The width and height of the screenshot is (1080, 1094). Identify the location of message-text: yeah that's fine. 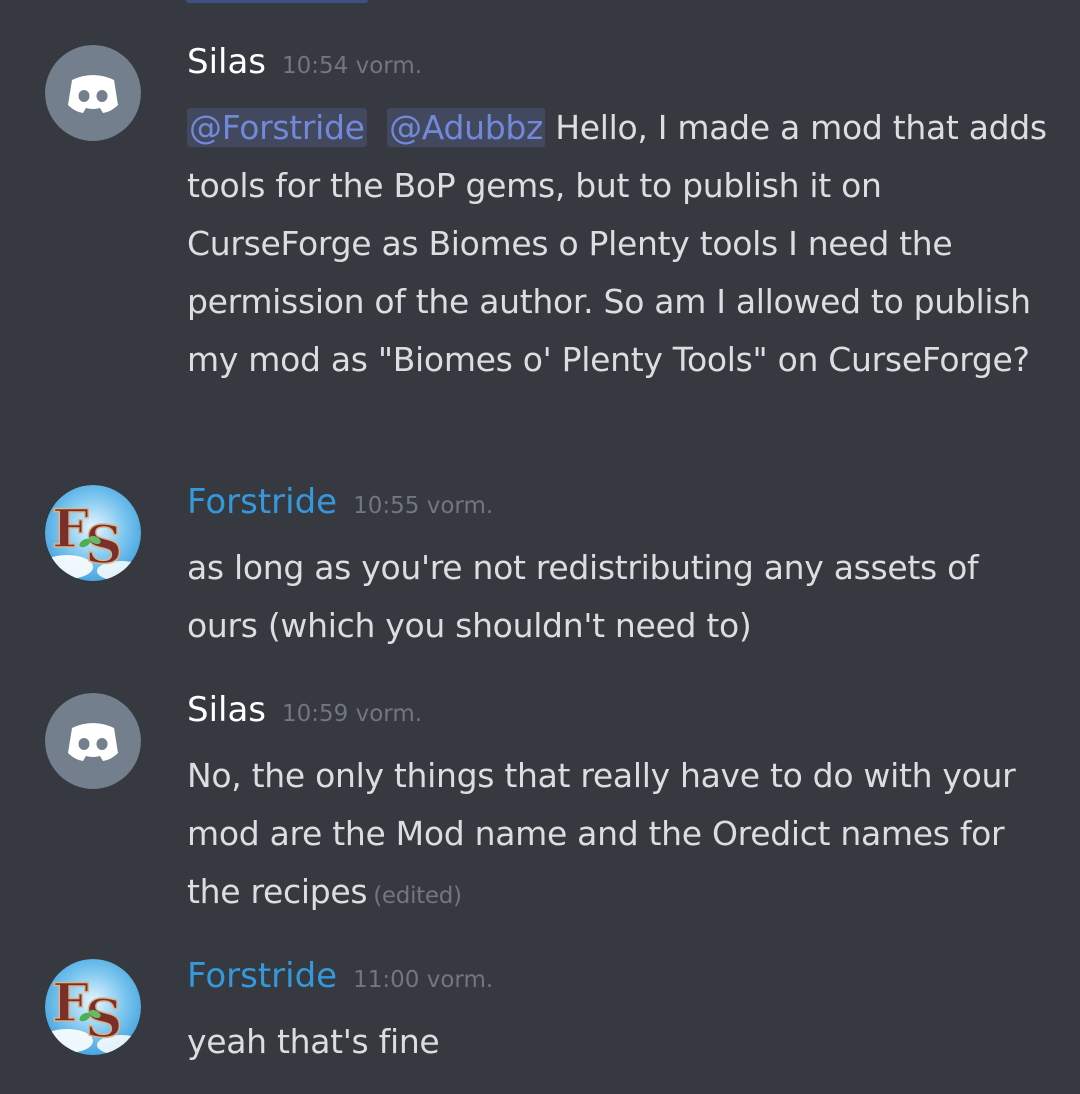
(313, 1041).